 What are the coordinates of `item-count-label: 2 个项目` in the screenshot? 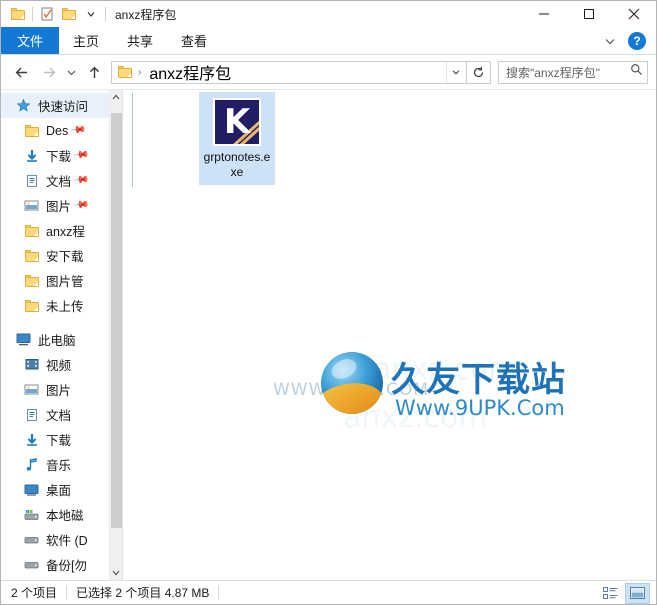 It's located at (34, 593).